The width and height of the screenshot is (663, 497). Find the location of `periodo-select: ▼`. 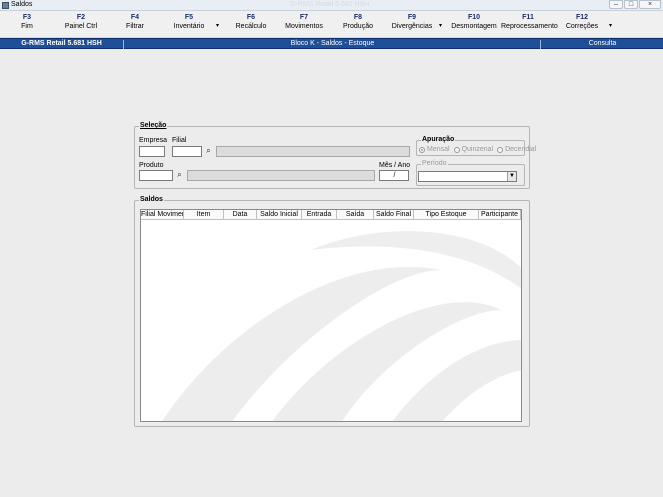

periodo-select: ▼ is located at coordinates (467, 176).